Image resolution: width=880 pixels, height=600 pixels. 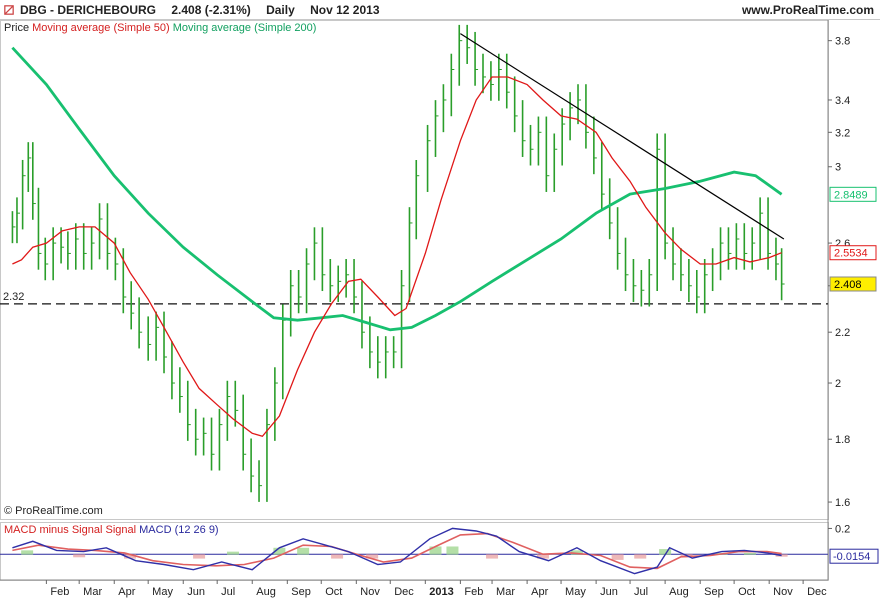 What do you see at coordinates (842, 101) in the screenshot?
I see `y-tick-label: 3.4` at bounding box center [842, 101].